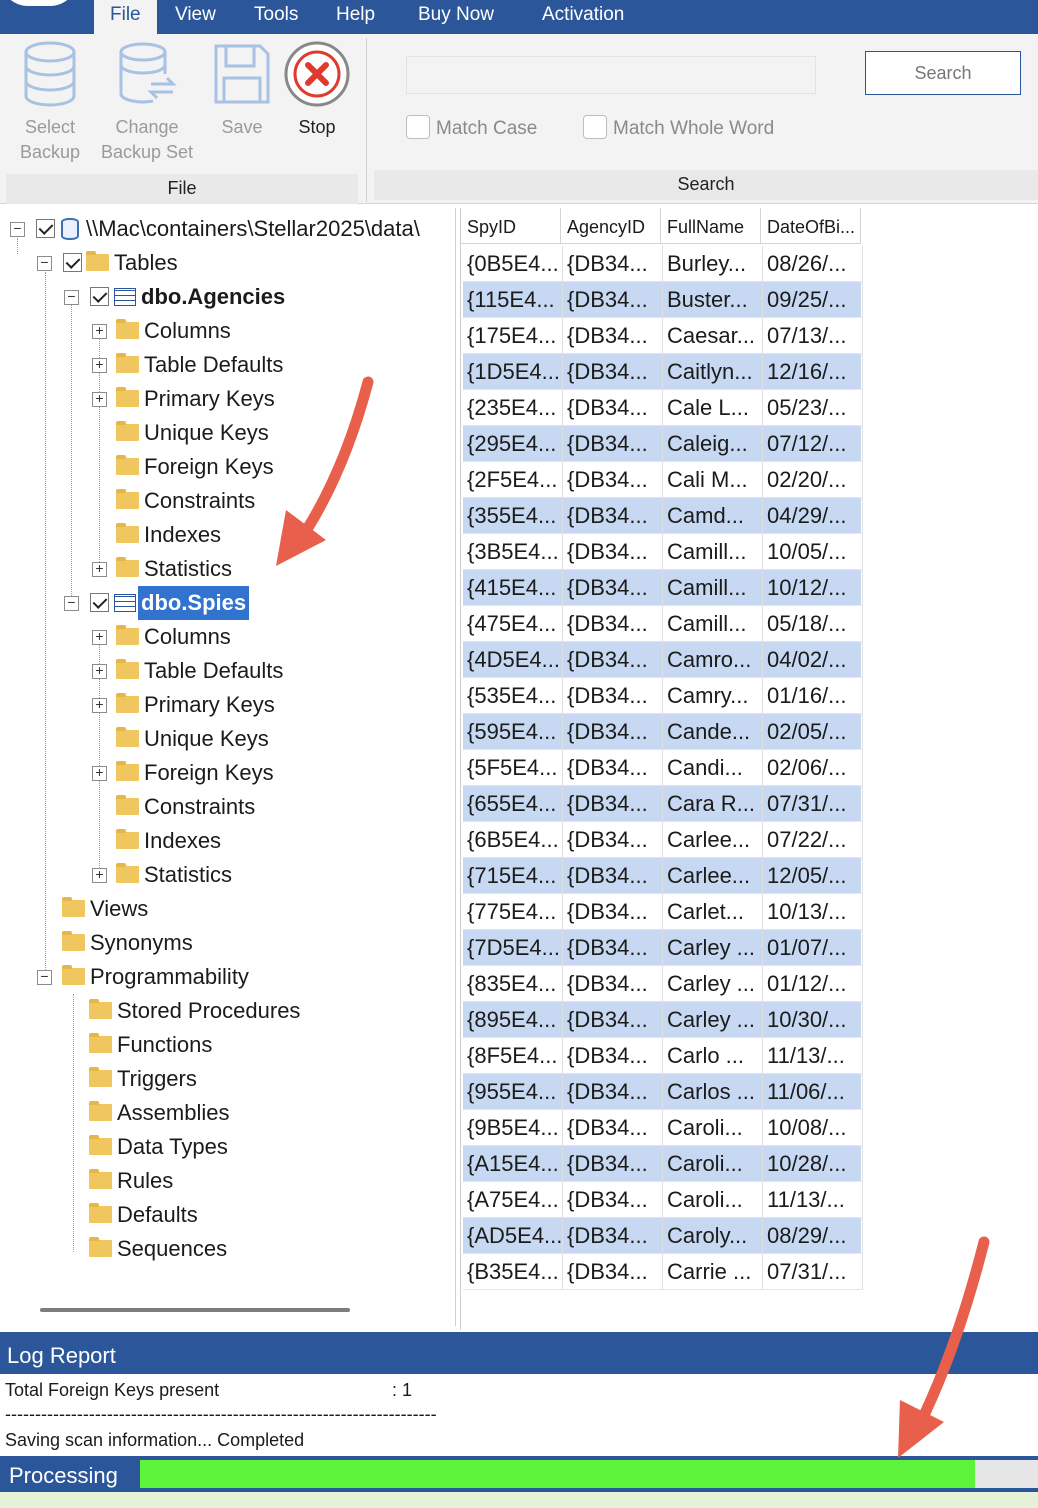  Describe the element at coordinates (242, 90) in the screenshot. I see `save-button: Save` at that location.